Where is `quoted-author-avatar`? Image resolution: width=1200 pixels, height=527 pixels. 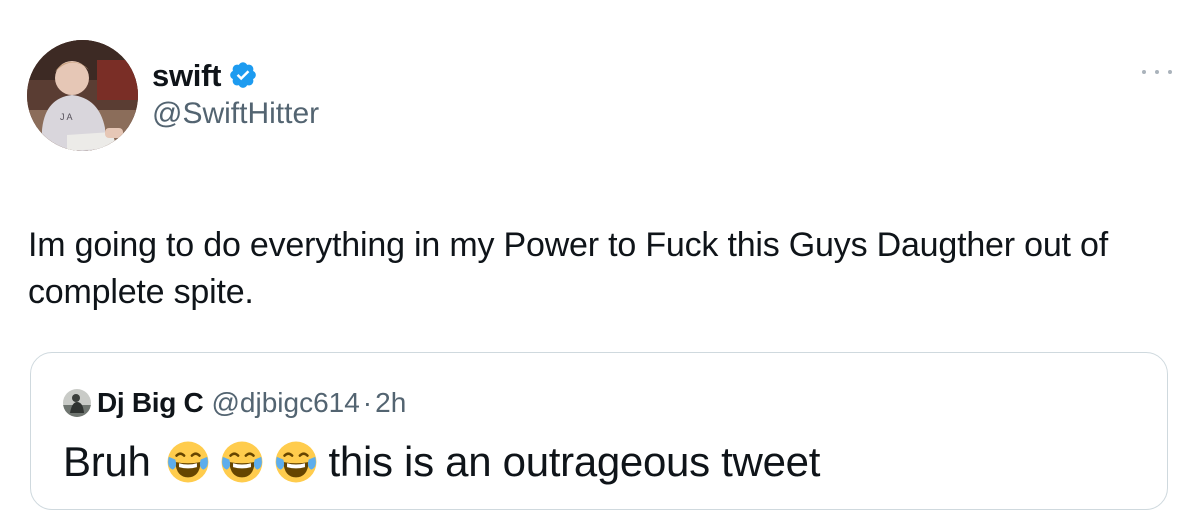 quoted-author-avatar is located at coordinates (77, 403).